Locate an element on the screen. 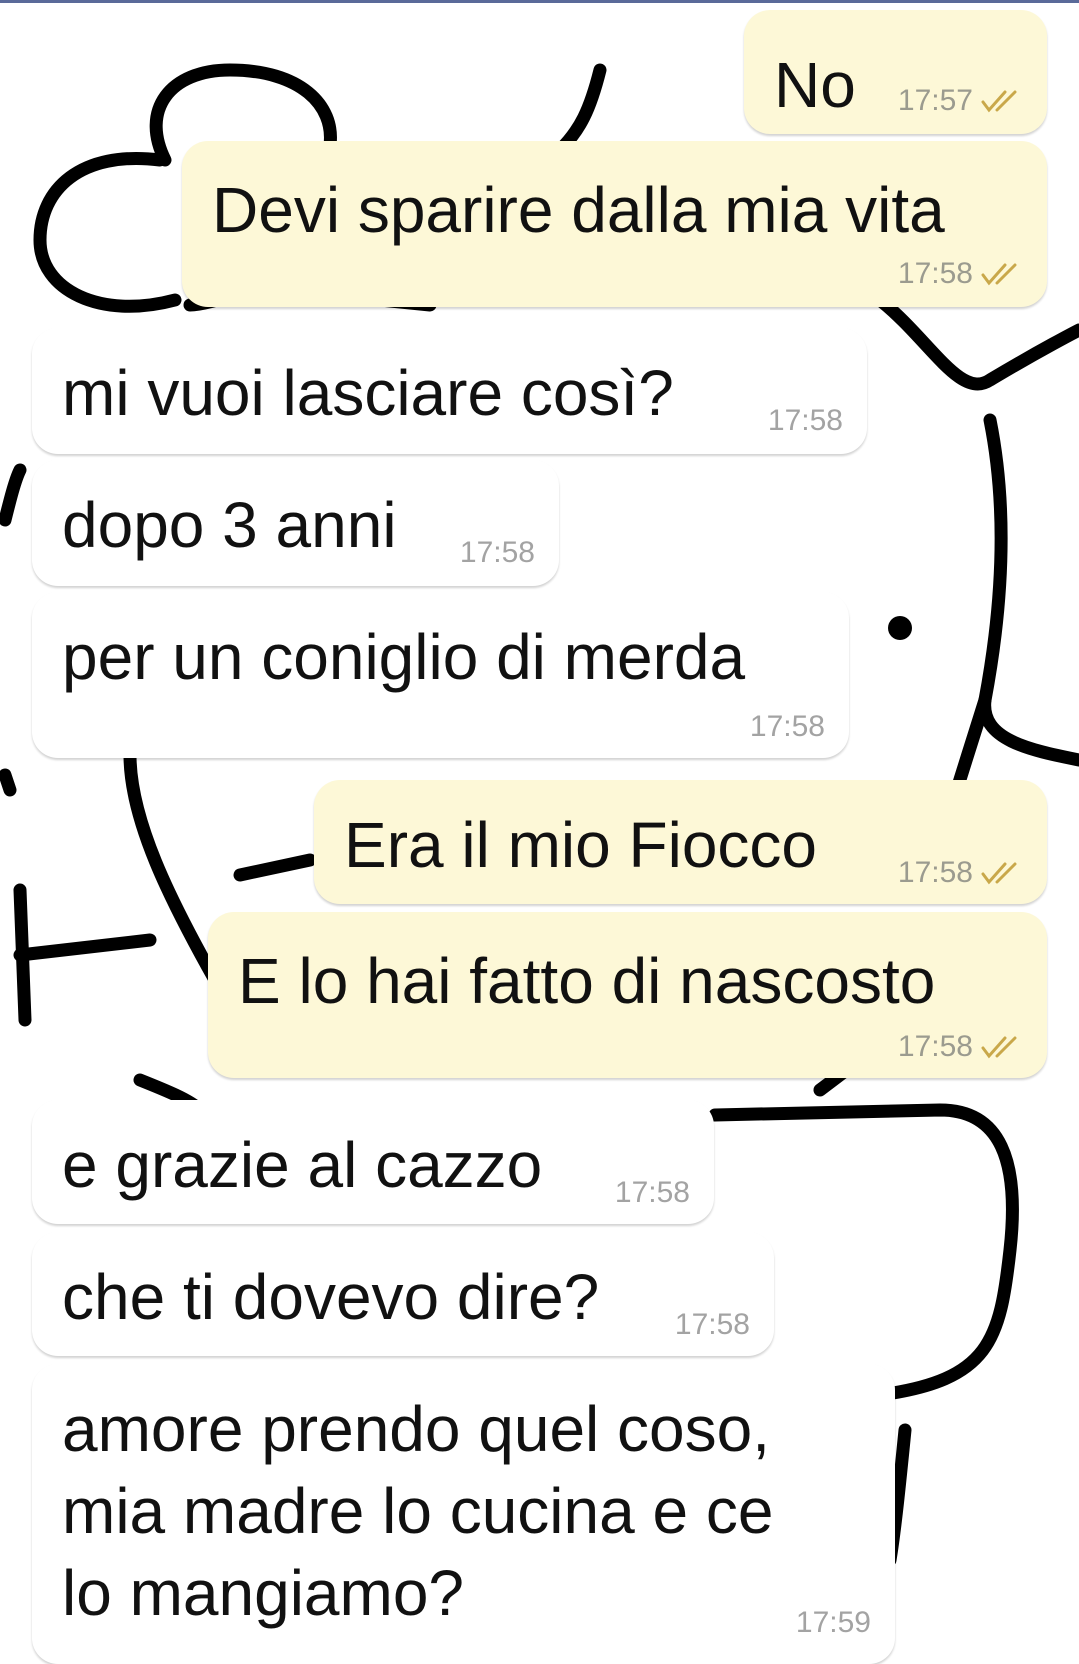  message-text: mi vuoi lasciare così? is located at coordinates (368, 393).